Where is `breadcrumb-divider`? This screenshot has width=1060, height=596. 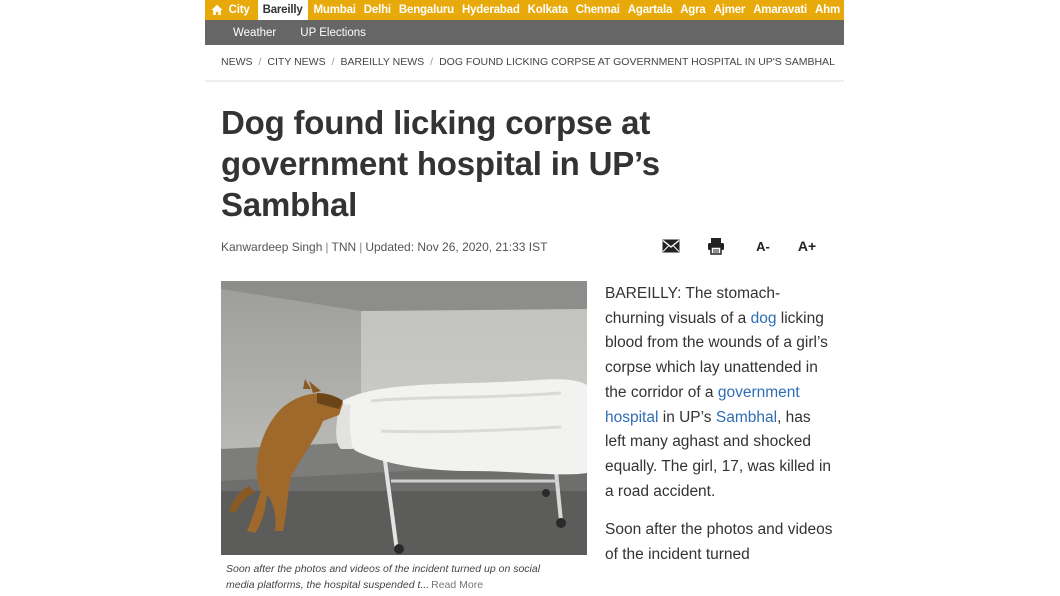 breadcrumb-divider is located at coordinates (524, 81).